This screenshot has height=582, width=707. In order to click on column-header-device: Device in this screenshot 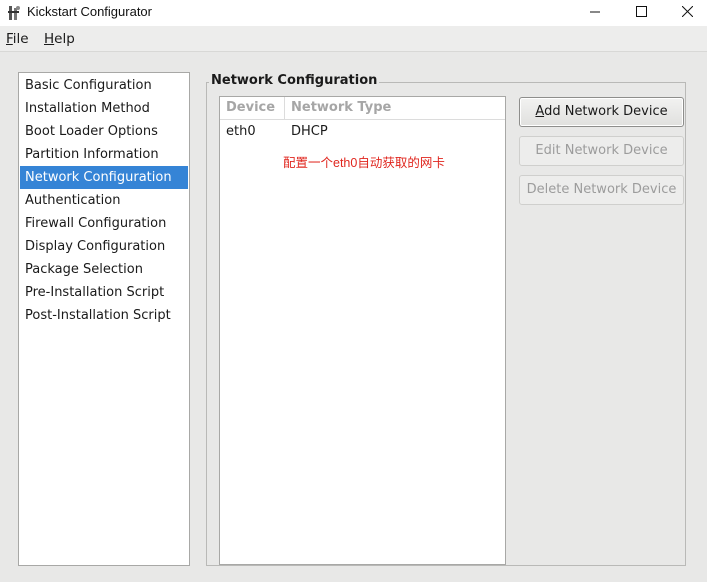, I will do `click(252, 108)`.